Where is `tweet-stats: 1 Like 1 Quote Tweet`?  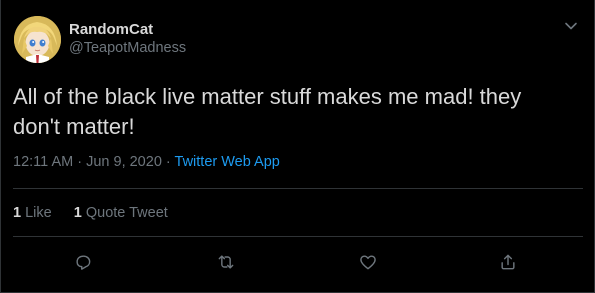 tweet-stats: 1 Like 1 Quote Tweet is located at coordinates (99, 213).